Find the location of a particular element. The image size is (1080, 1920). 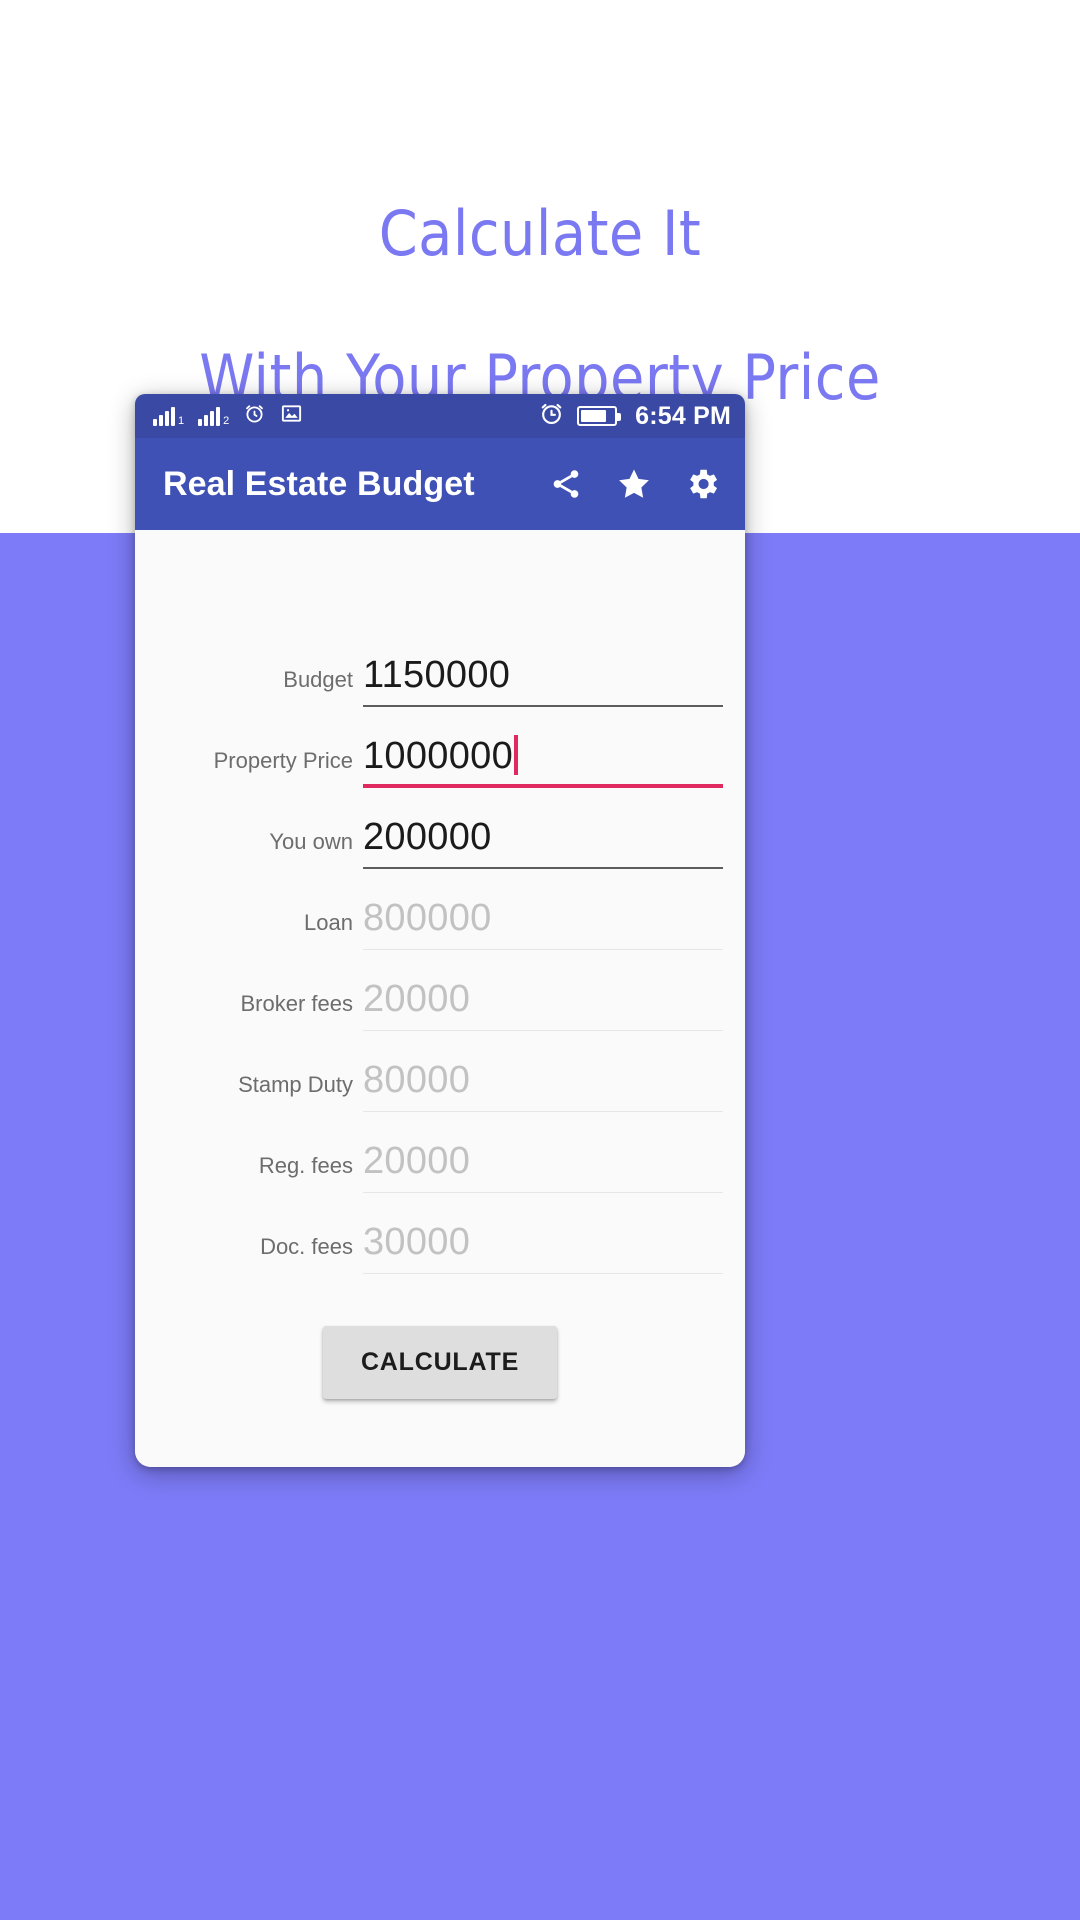

field-input-stamp-duty: 80000 is located at coordinates (543, 1085).